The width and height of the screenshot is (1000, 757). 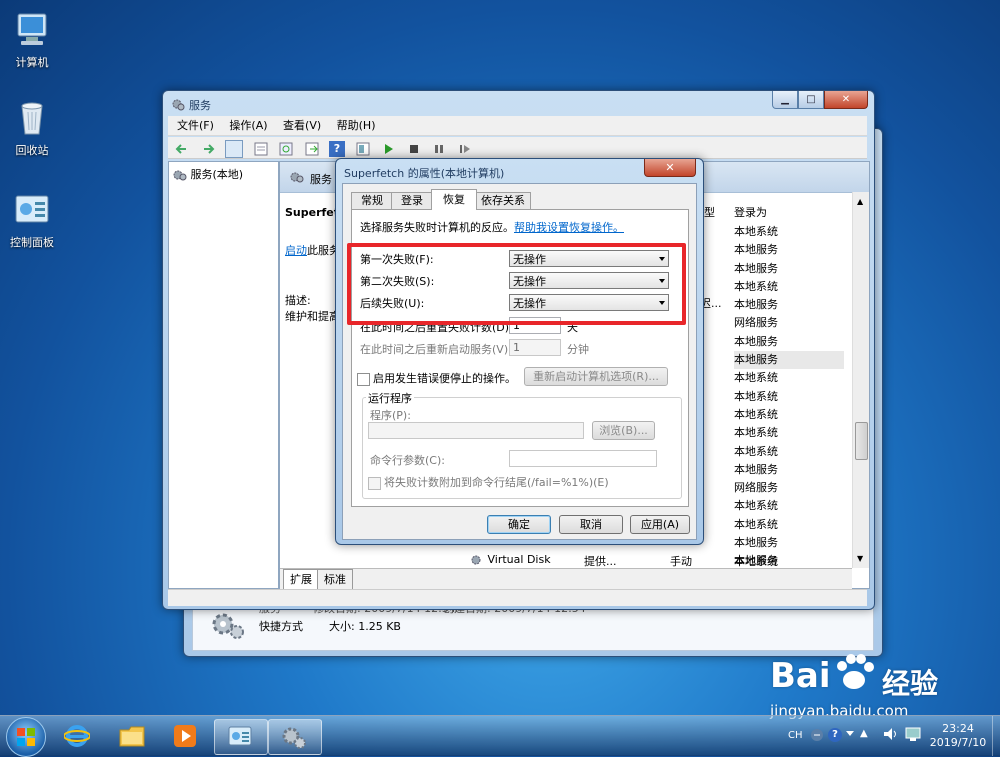 I want to click on export-list-icon, so click(x=312, y=149).